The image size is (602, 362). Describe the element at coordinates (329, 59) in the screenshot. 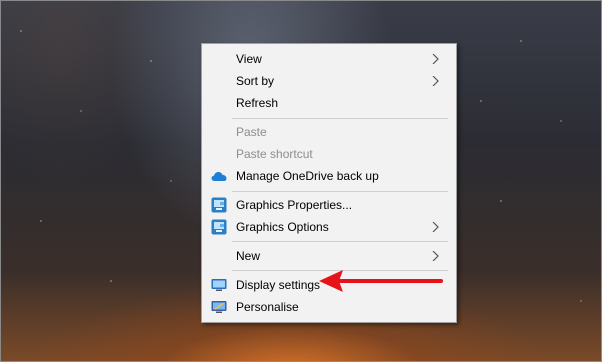

I see `menu-item-view: View` at that location.